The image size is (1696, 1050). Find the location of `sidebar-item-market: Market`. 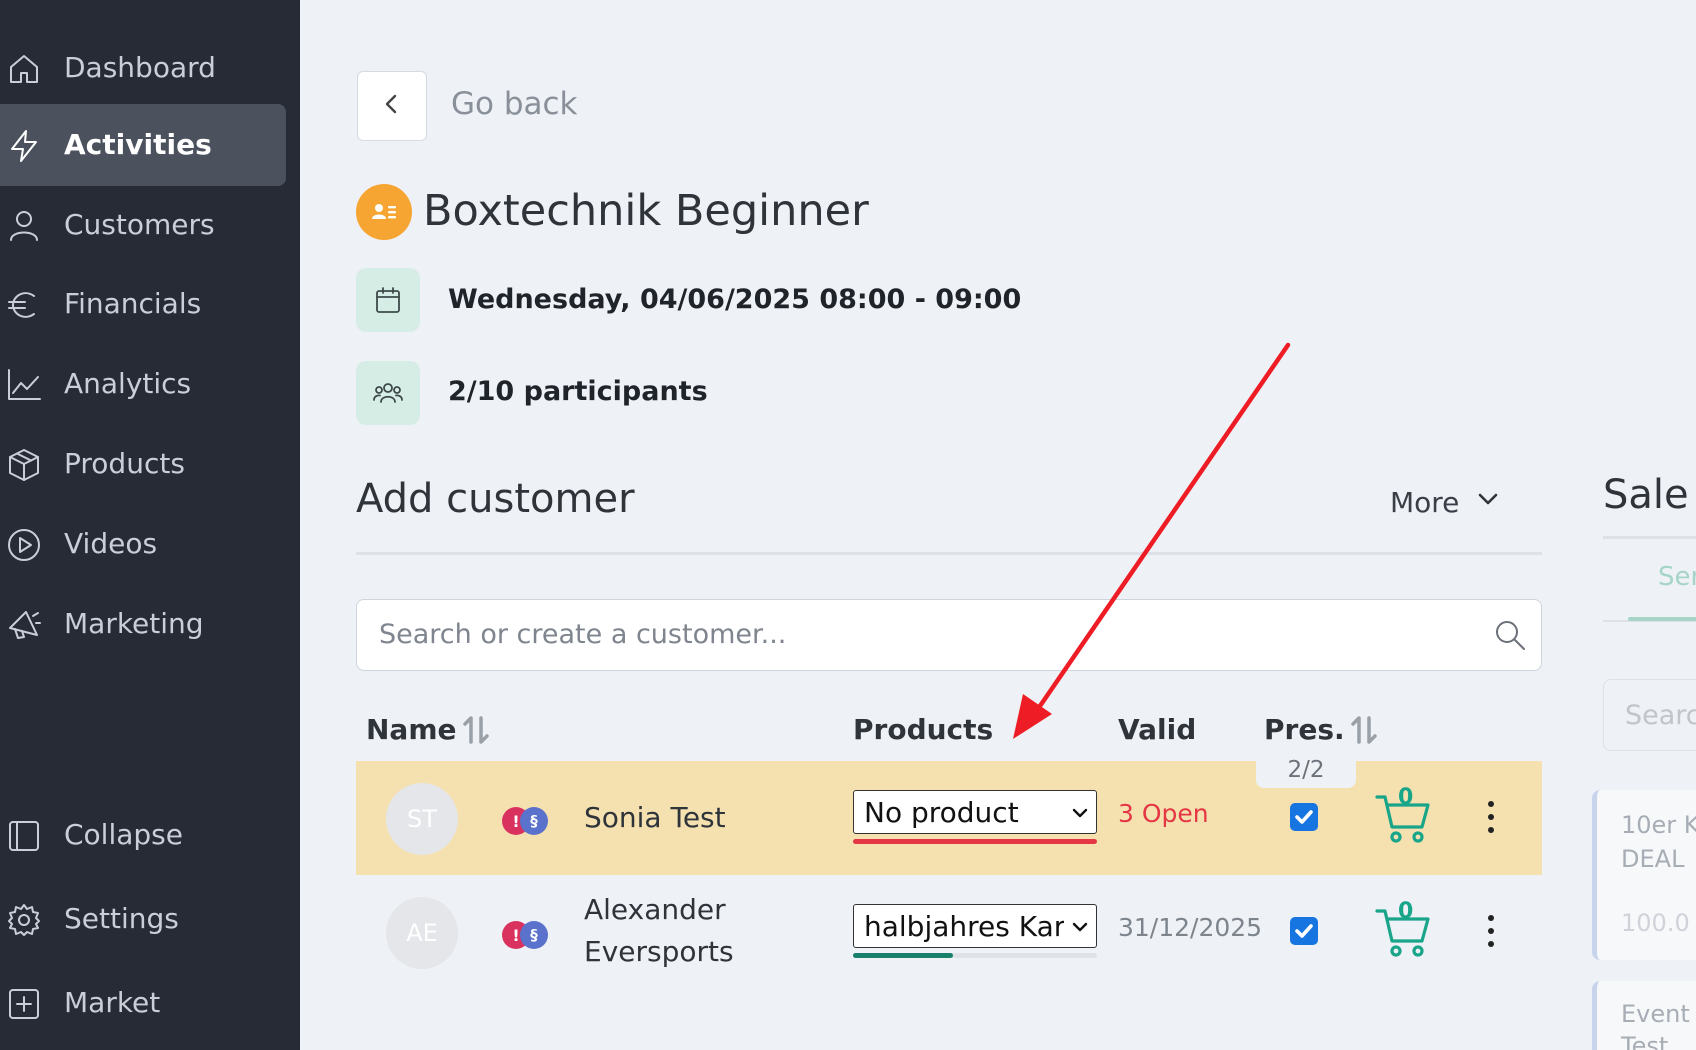

sidebar-item-market: Market is located at coordinates (143, 1003).